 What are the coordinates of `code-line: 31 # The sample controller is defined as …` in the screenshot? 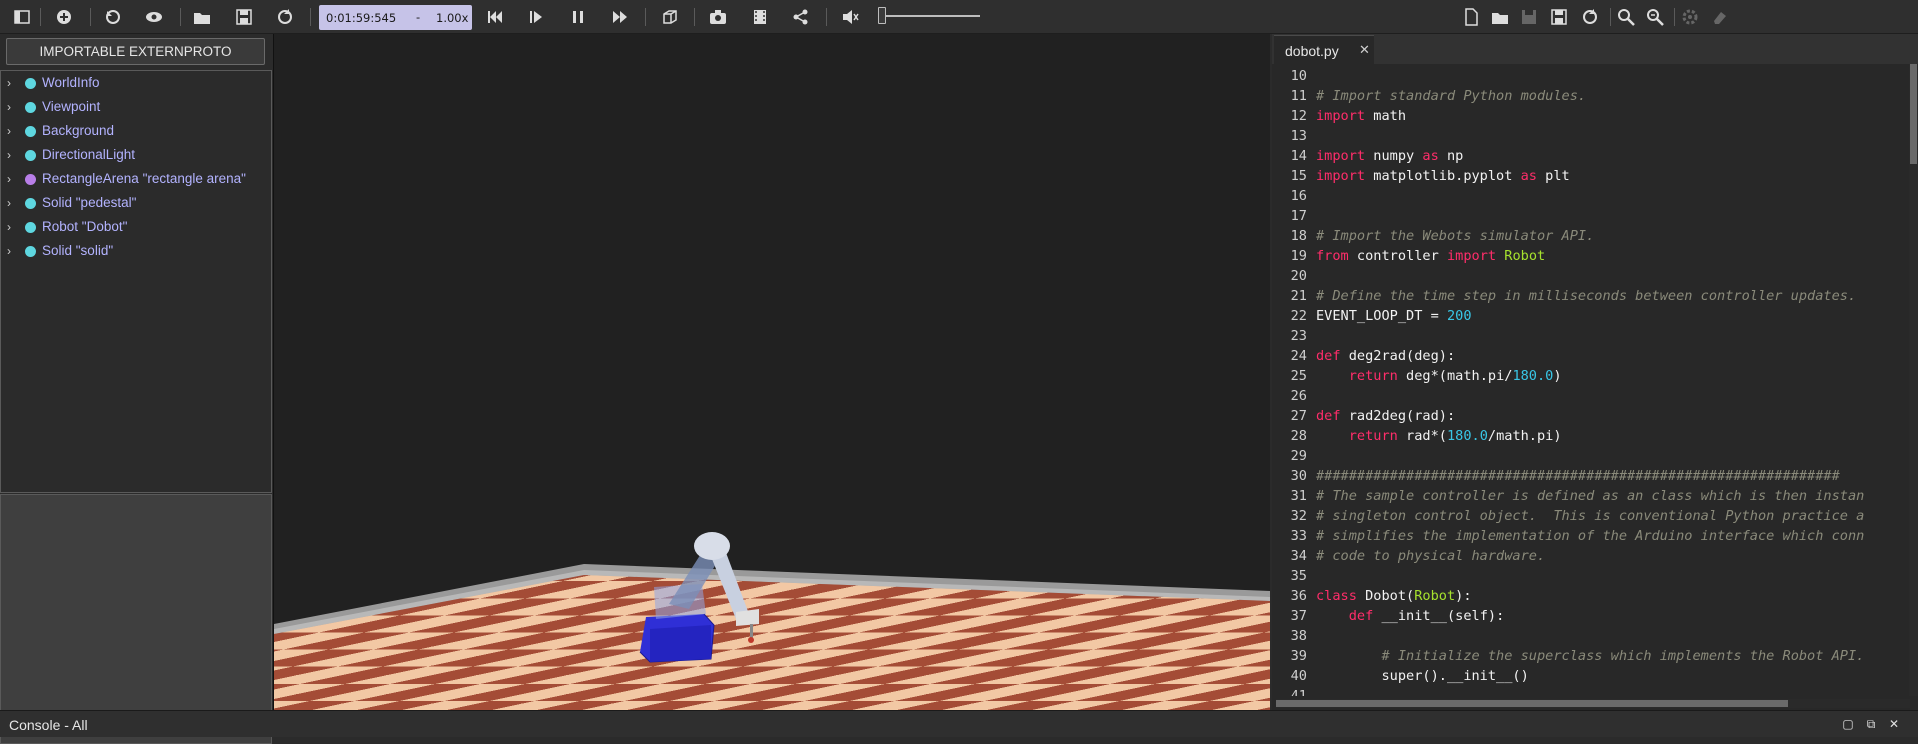 It's located at (1591, 496).